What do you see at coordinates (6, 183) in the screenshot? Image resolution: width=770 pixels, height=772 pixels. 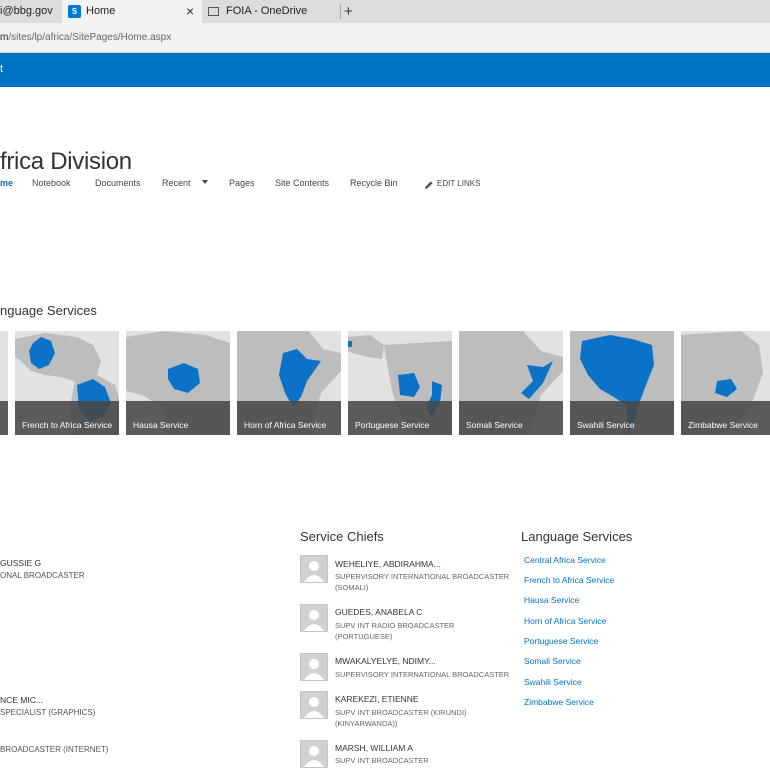 I see `nav-home: me` at bounding box center [6, 183].